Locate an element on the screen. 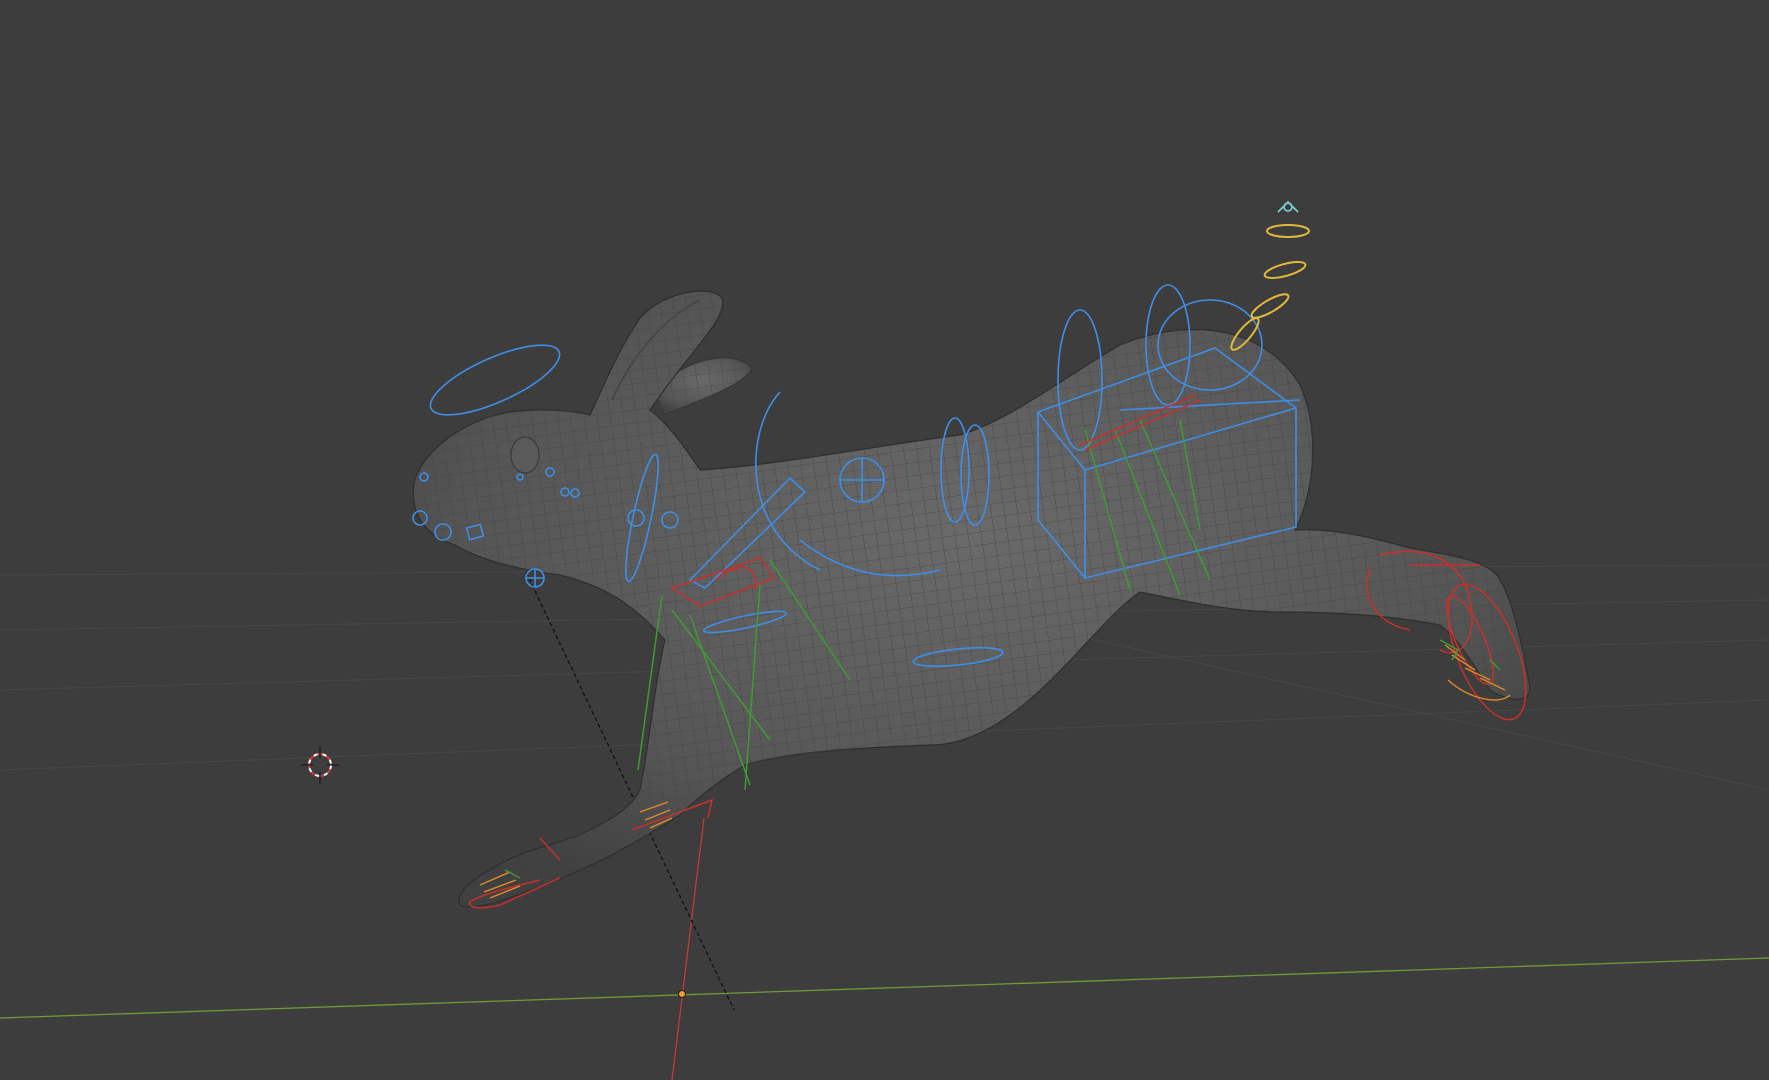  3d-cursor-icon is located at coordinates (320, 765).